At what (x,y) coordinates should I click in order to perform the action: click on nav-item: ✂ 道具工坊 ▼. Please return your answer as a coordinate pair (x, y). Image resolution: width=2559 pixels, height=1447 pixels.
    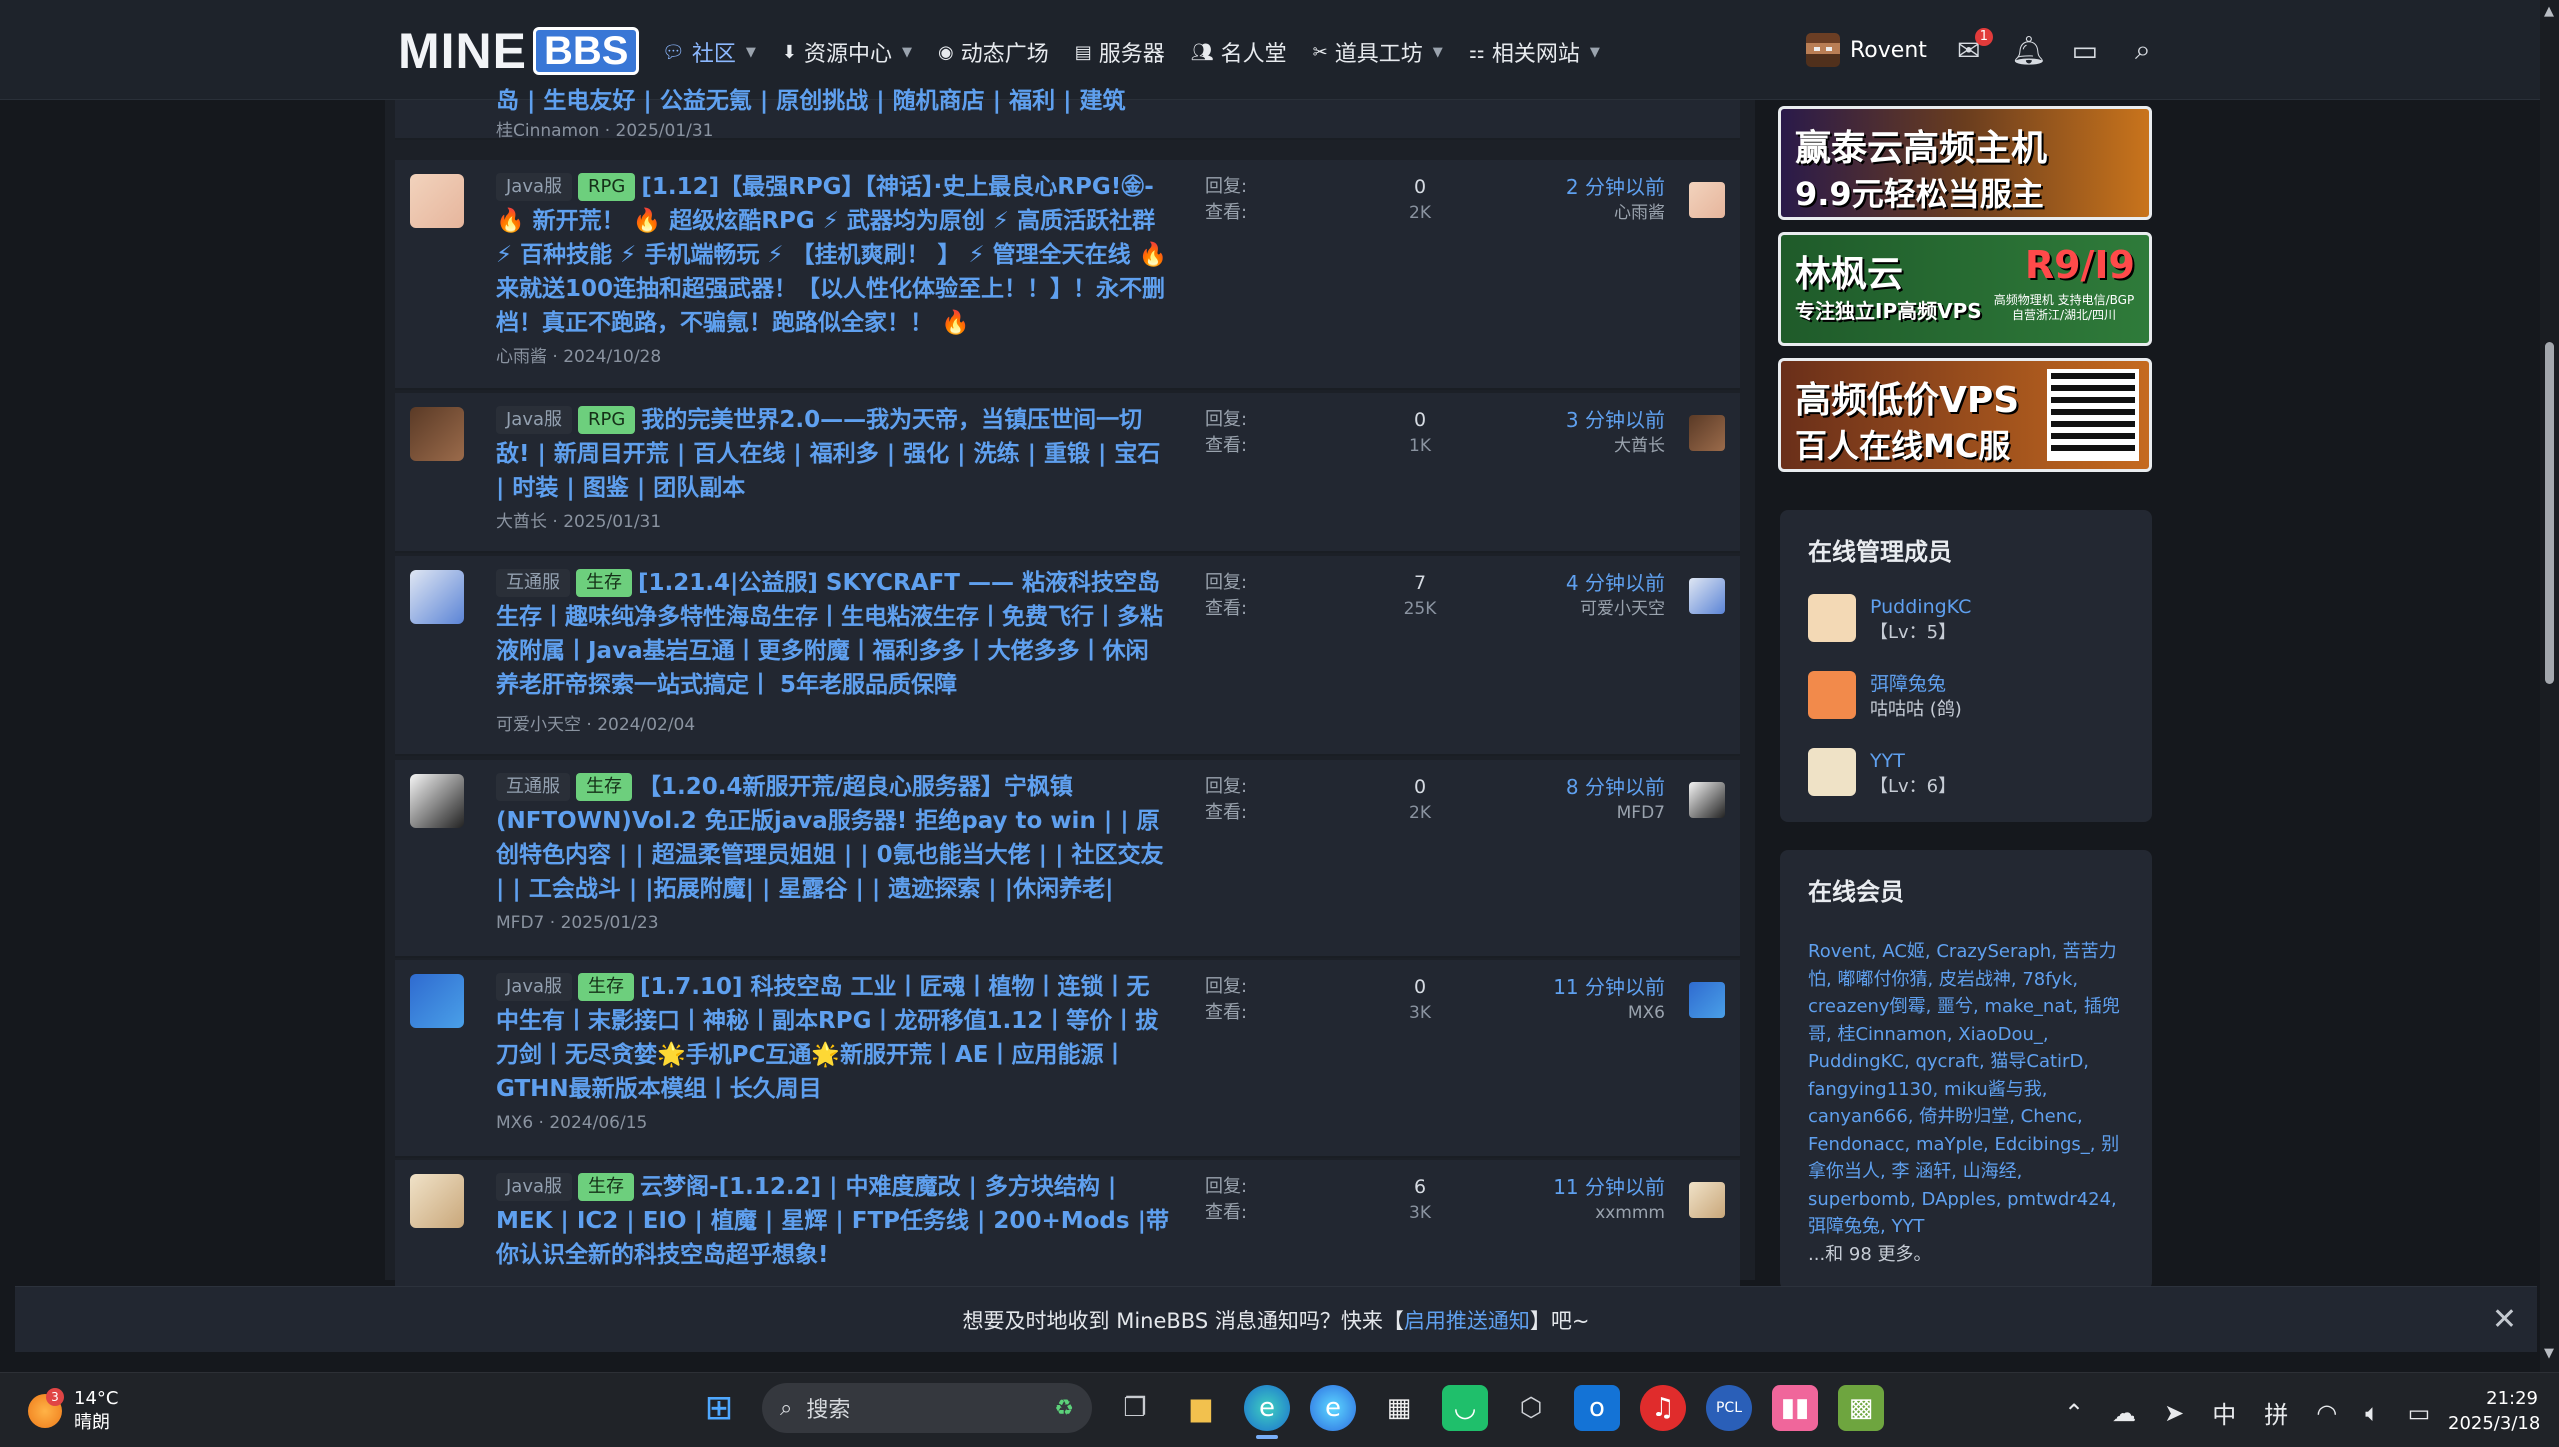
    Looking at the image, I should click on (1378, 52).